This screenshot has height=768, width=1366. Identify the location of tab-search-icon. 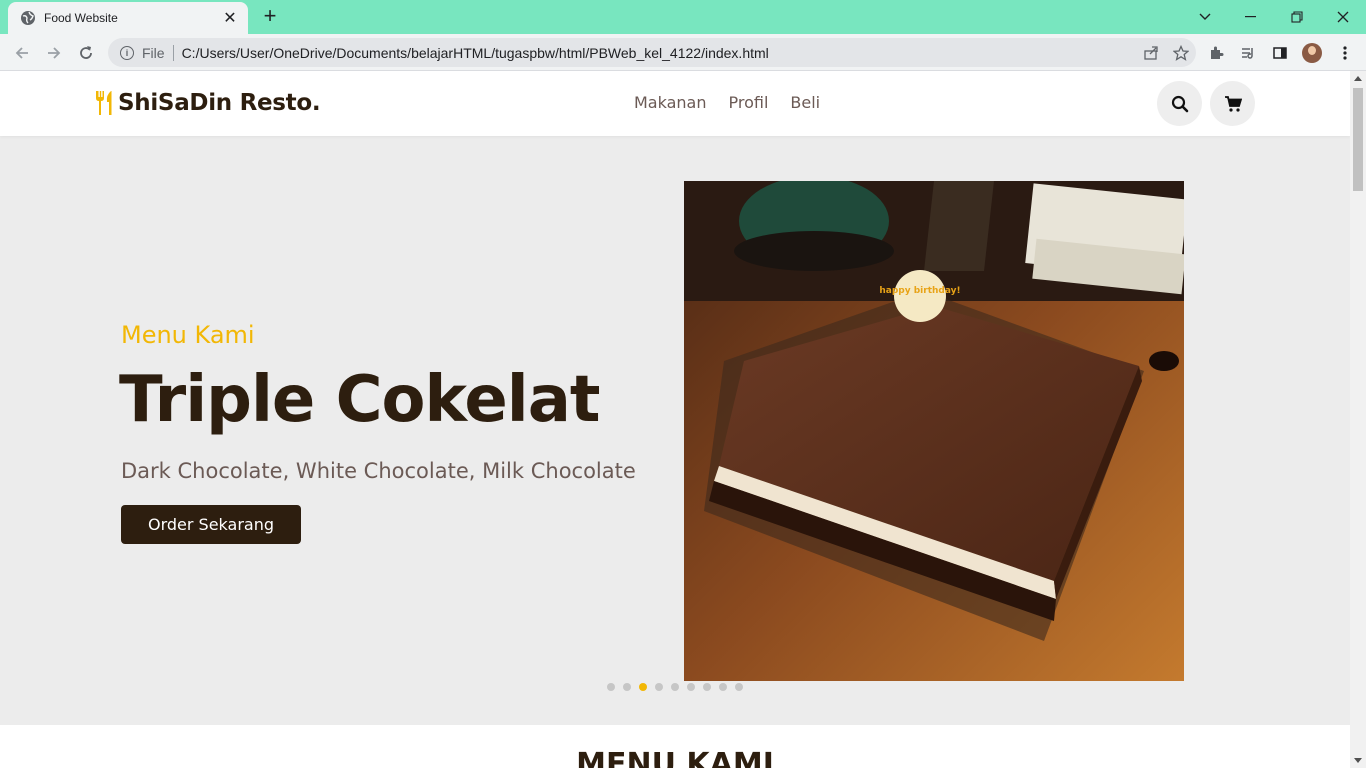
(1205, 17).